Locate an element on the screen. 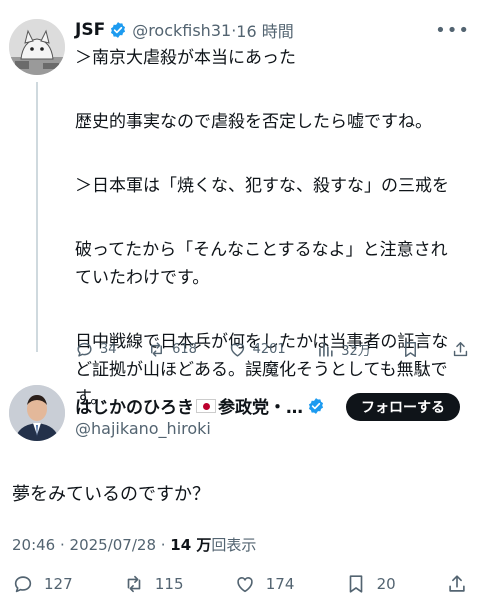 Image resolution: width=480 pixels, height=613 pixels. like-button: 4201 is located at coordinates (257, 349).